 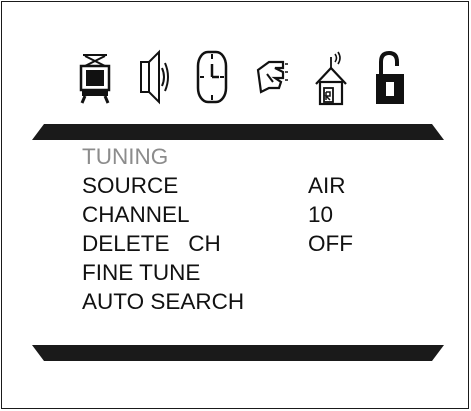 What do you see at coordinates (252, 156) in the screenshot?
I see `menu-title-row: TUNING` at bounding box center [252, 156].